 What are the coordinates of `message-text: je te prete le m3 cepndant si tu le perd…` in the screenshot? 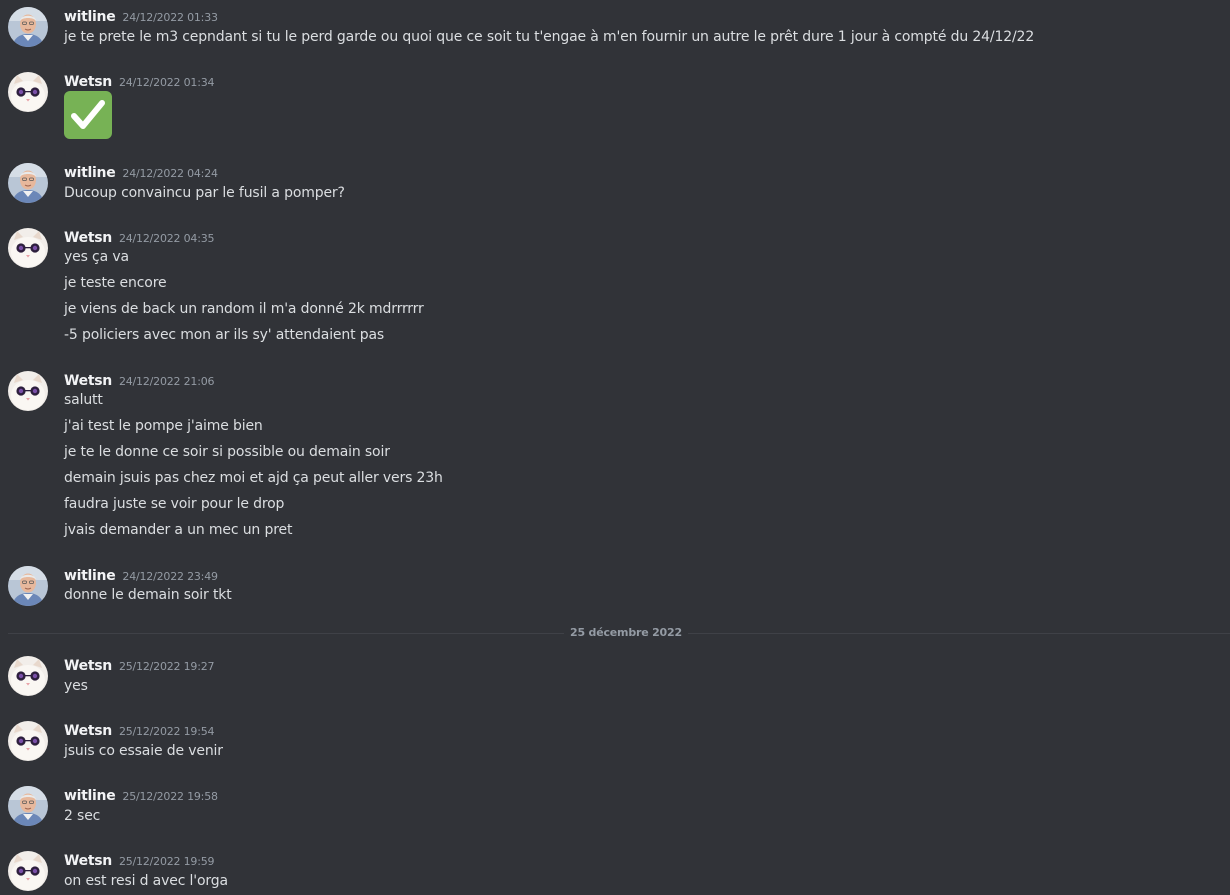 It's located at (549, 37).